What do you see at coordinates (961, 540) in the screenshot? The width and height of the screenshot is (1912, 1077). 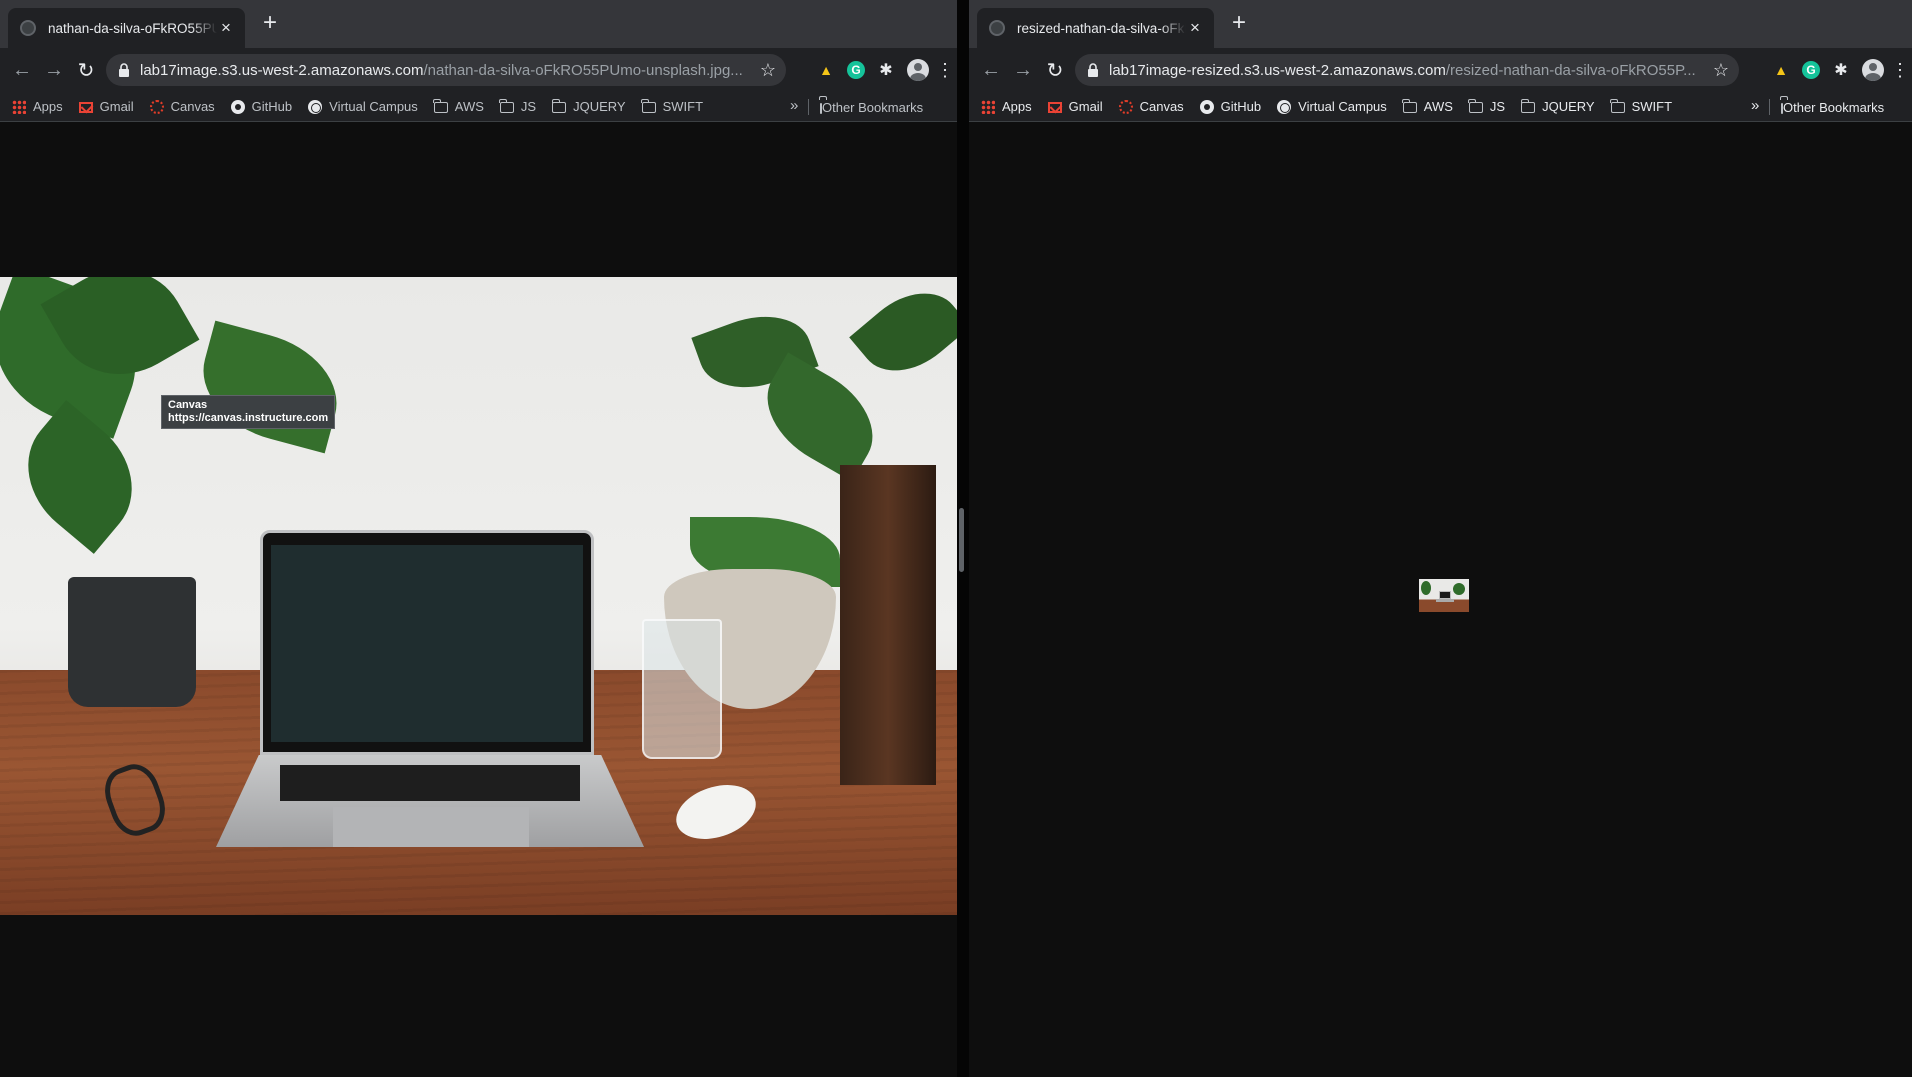 I see `split-resize-handle` at bounding box center [961, 540].